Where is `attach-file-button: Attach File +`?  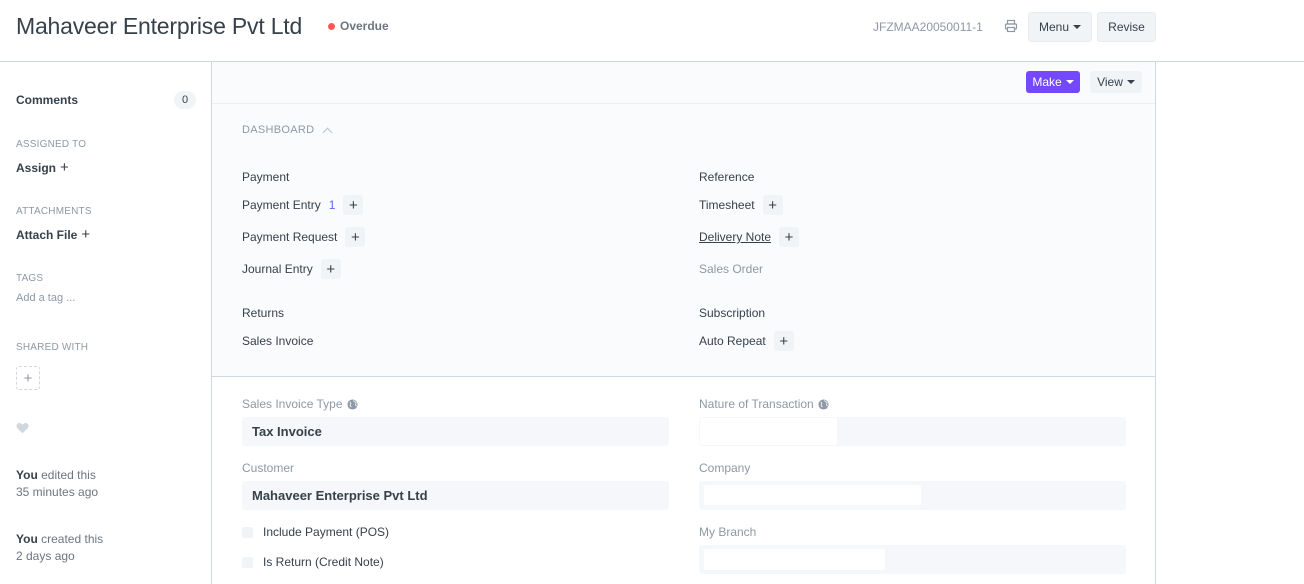
attach-file-button: Attach File + is located at coordinates (53, 234).